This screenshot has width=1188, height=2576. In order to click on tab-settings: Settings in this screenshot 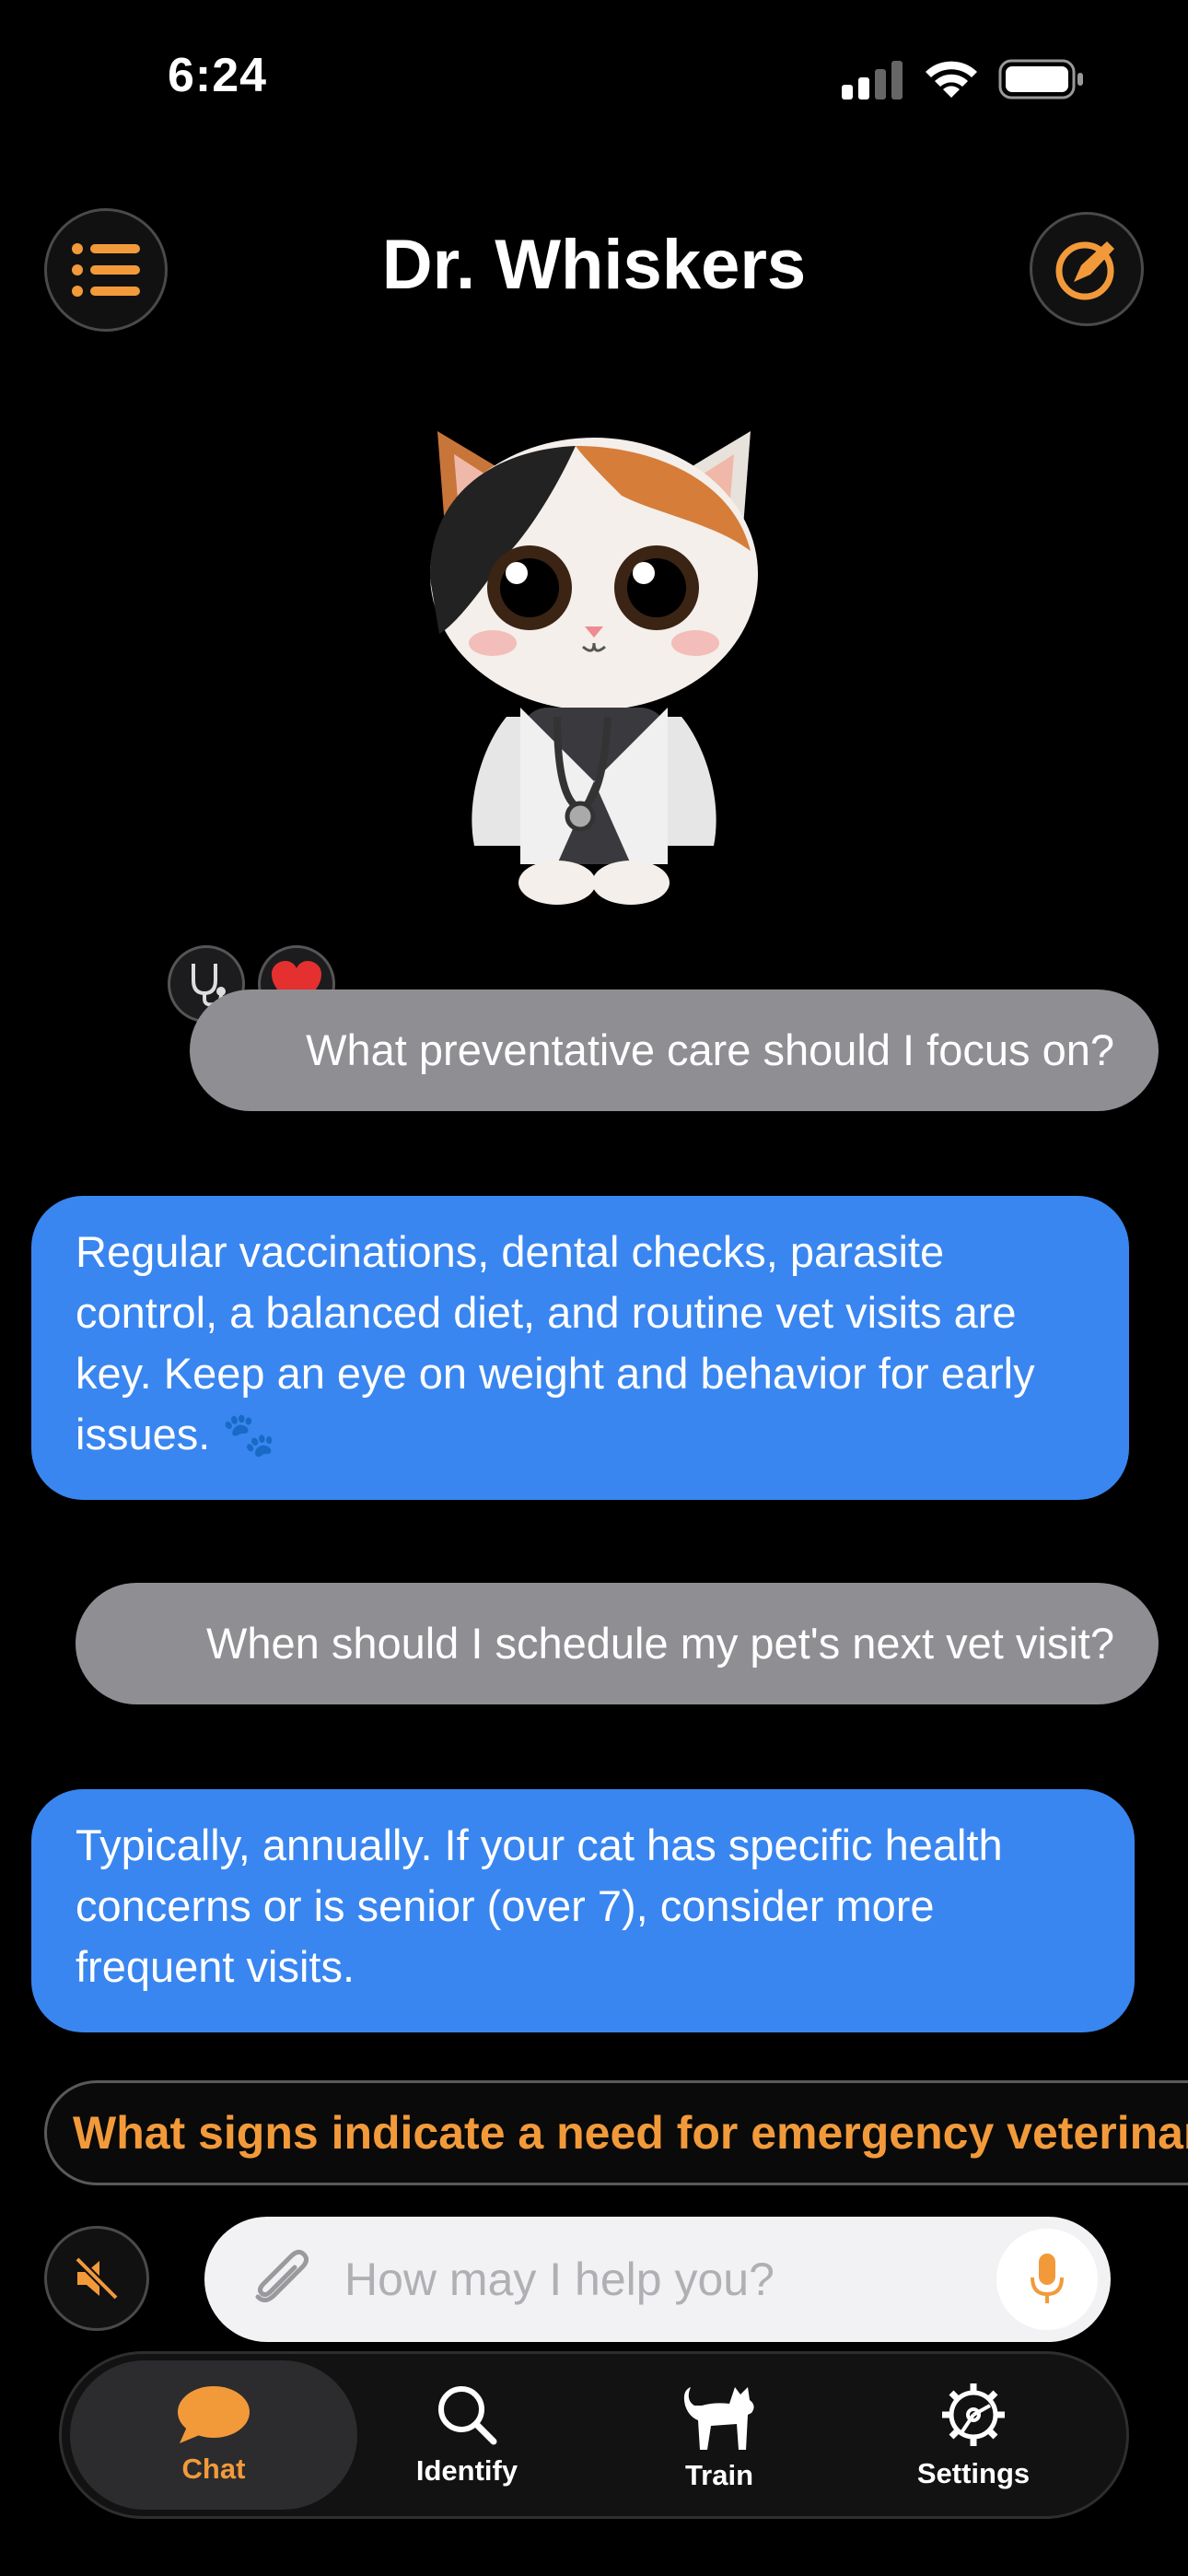, I will do `click(973, 2435)`.